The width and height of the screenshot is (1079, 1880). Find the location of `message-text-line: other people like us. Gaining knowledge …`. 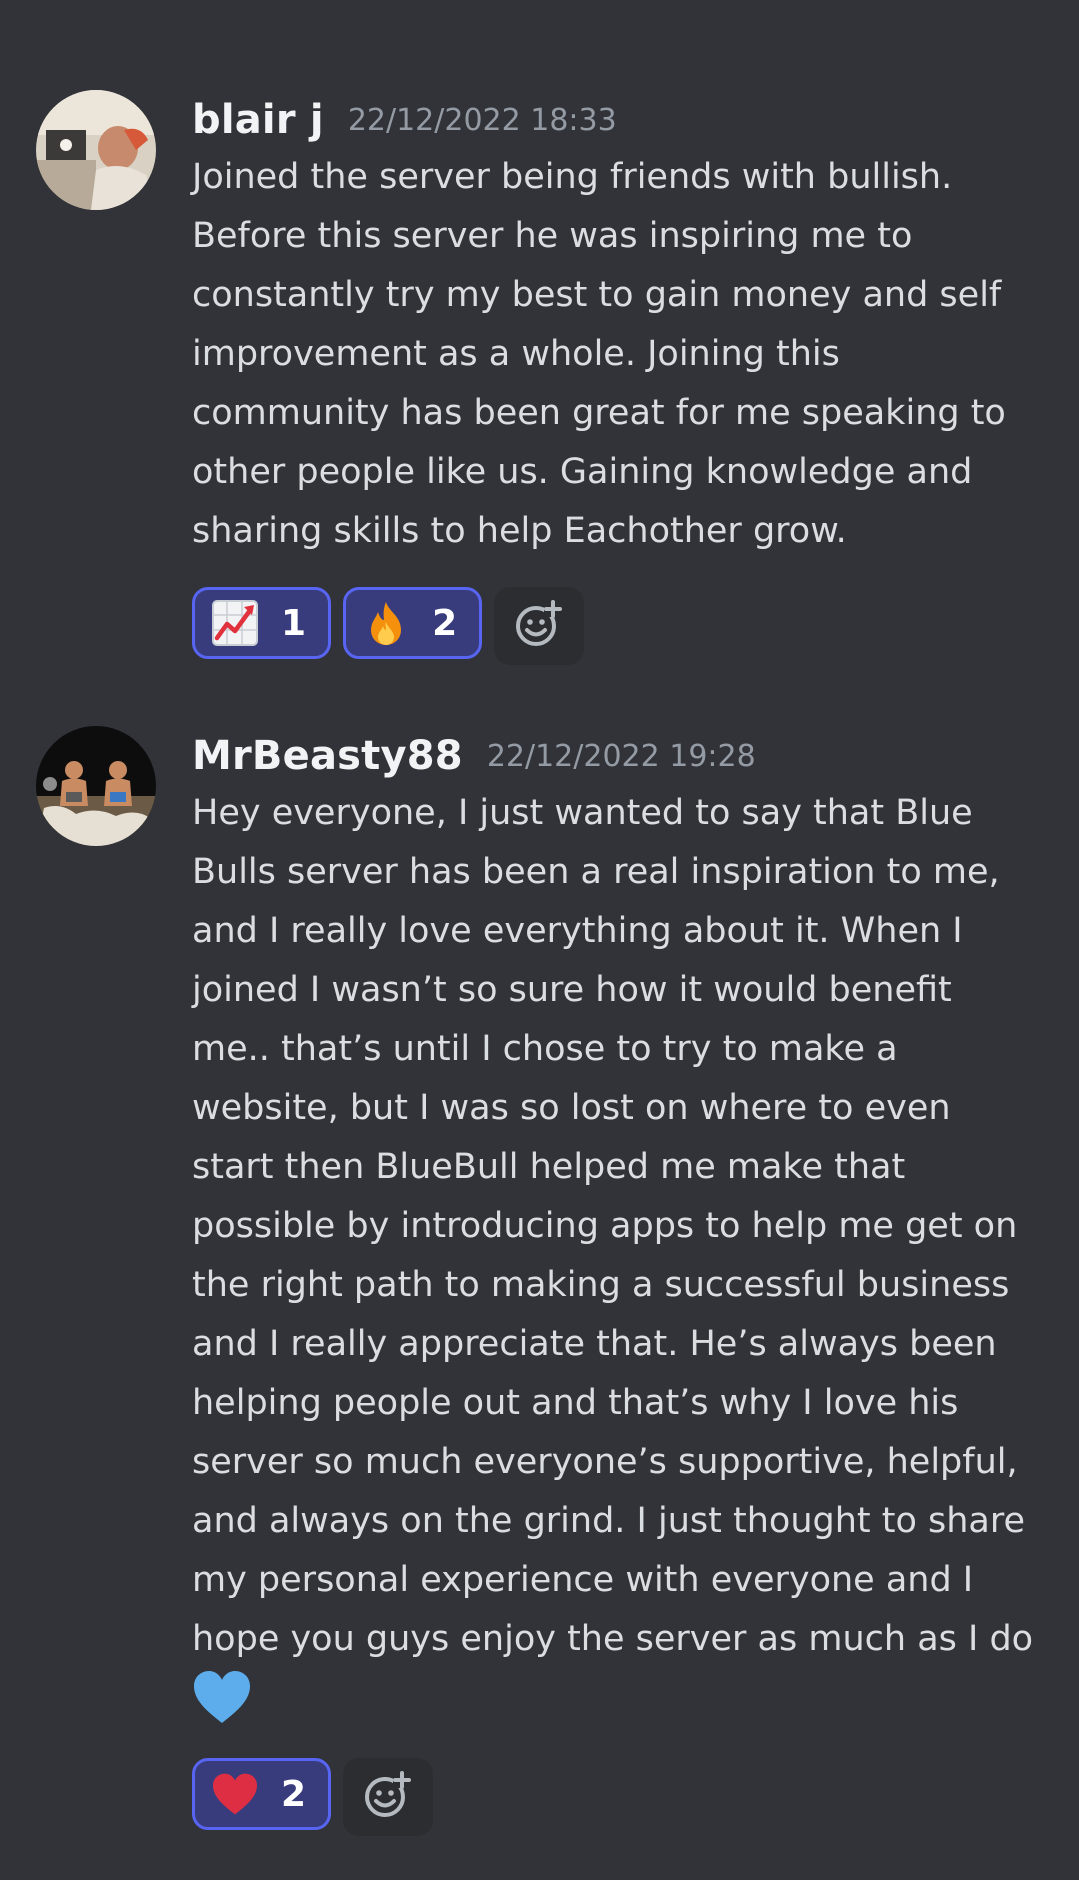

message-text-line: other people like us. Gaining knowledge … is located at coordinates (582, 472).